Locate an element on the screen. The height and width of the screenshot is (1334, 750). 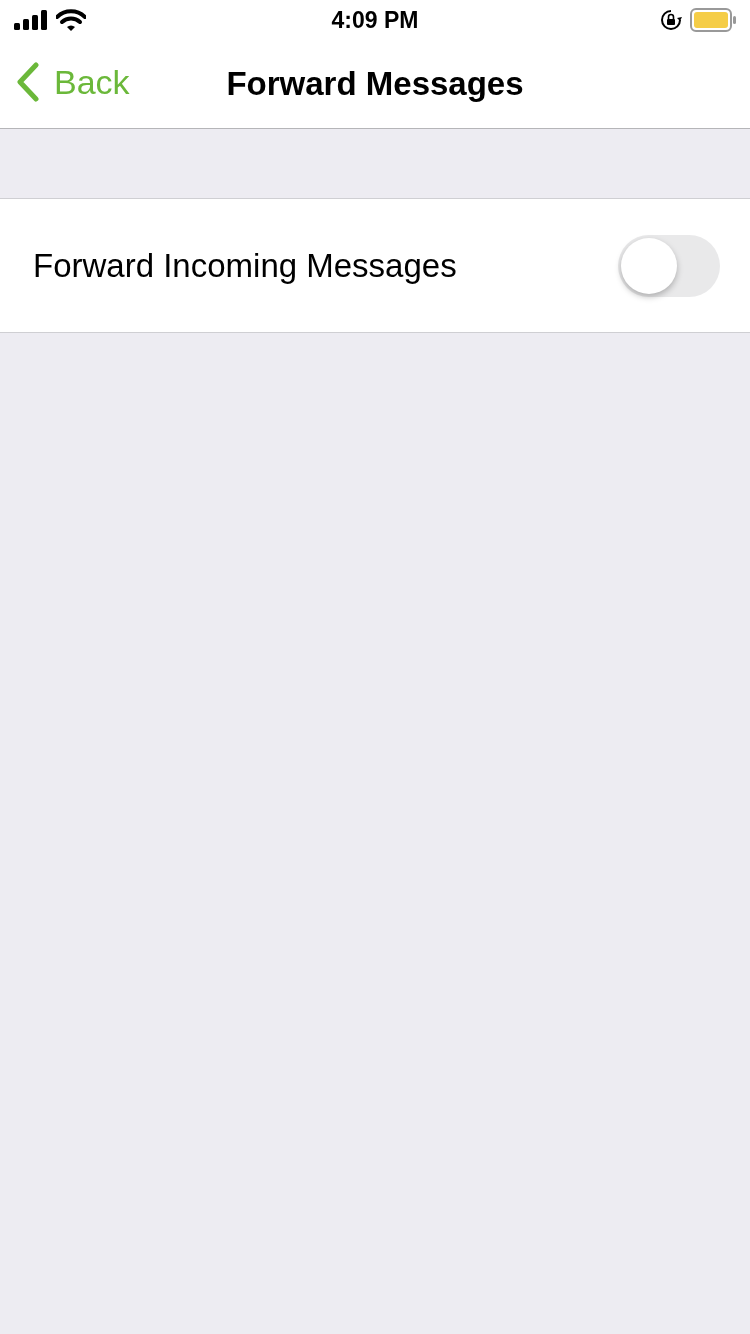
back-button: Back is located at coordinates (73, 82).